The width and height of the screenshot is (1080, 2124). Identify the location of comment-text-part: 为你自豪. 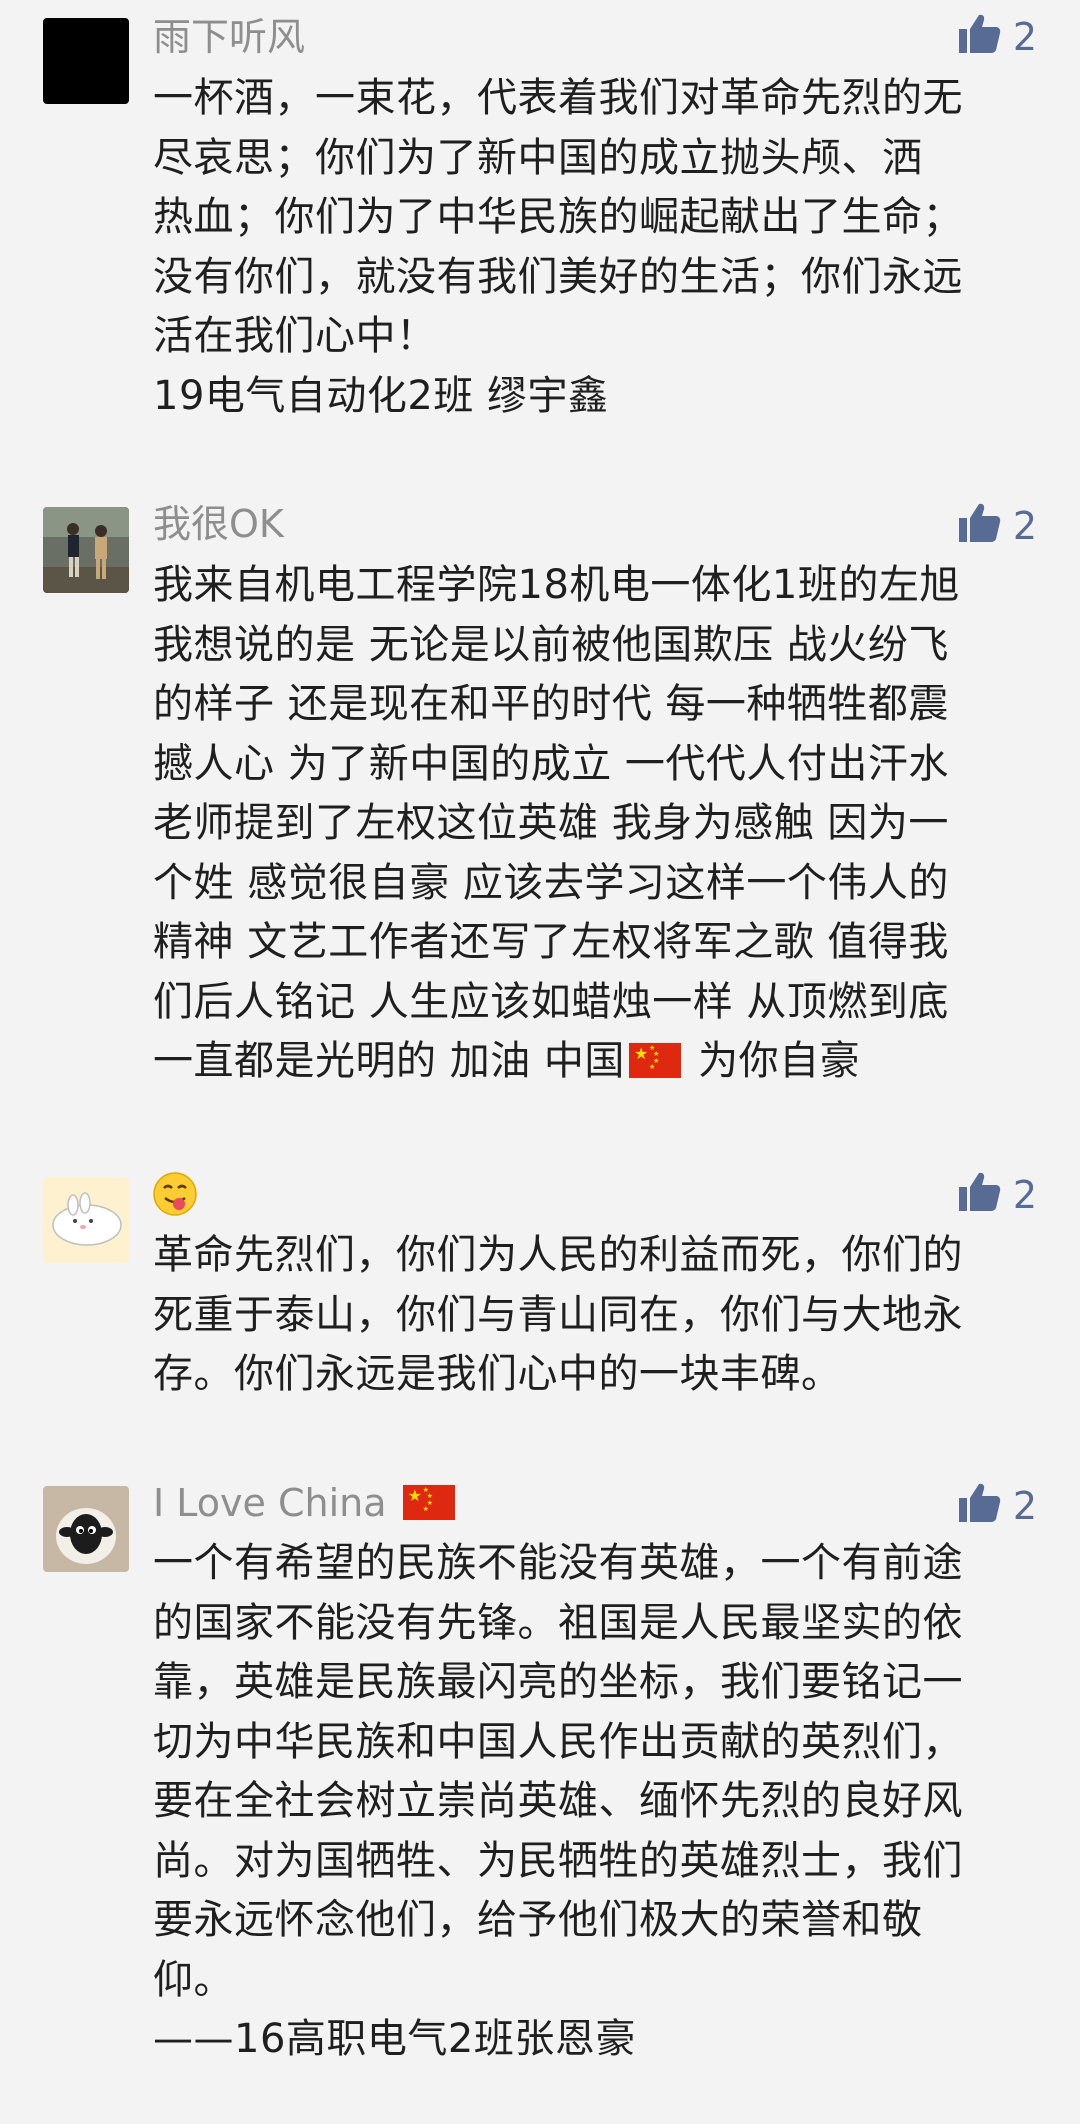
(772, 1061).